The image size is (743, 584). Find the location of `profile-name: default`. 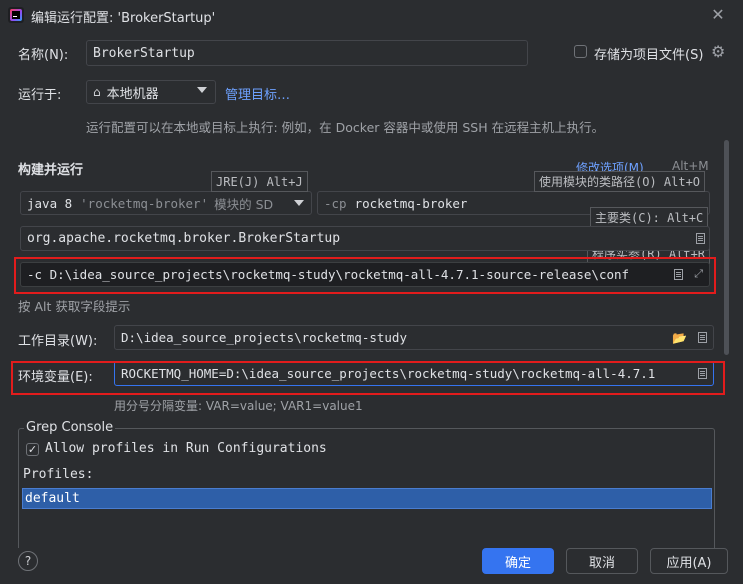

profile-name: default is located at coordinates (52, 498).